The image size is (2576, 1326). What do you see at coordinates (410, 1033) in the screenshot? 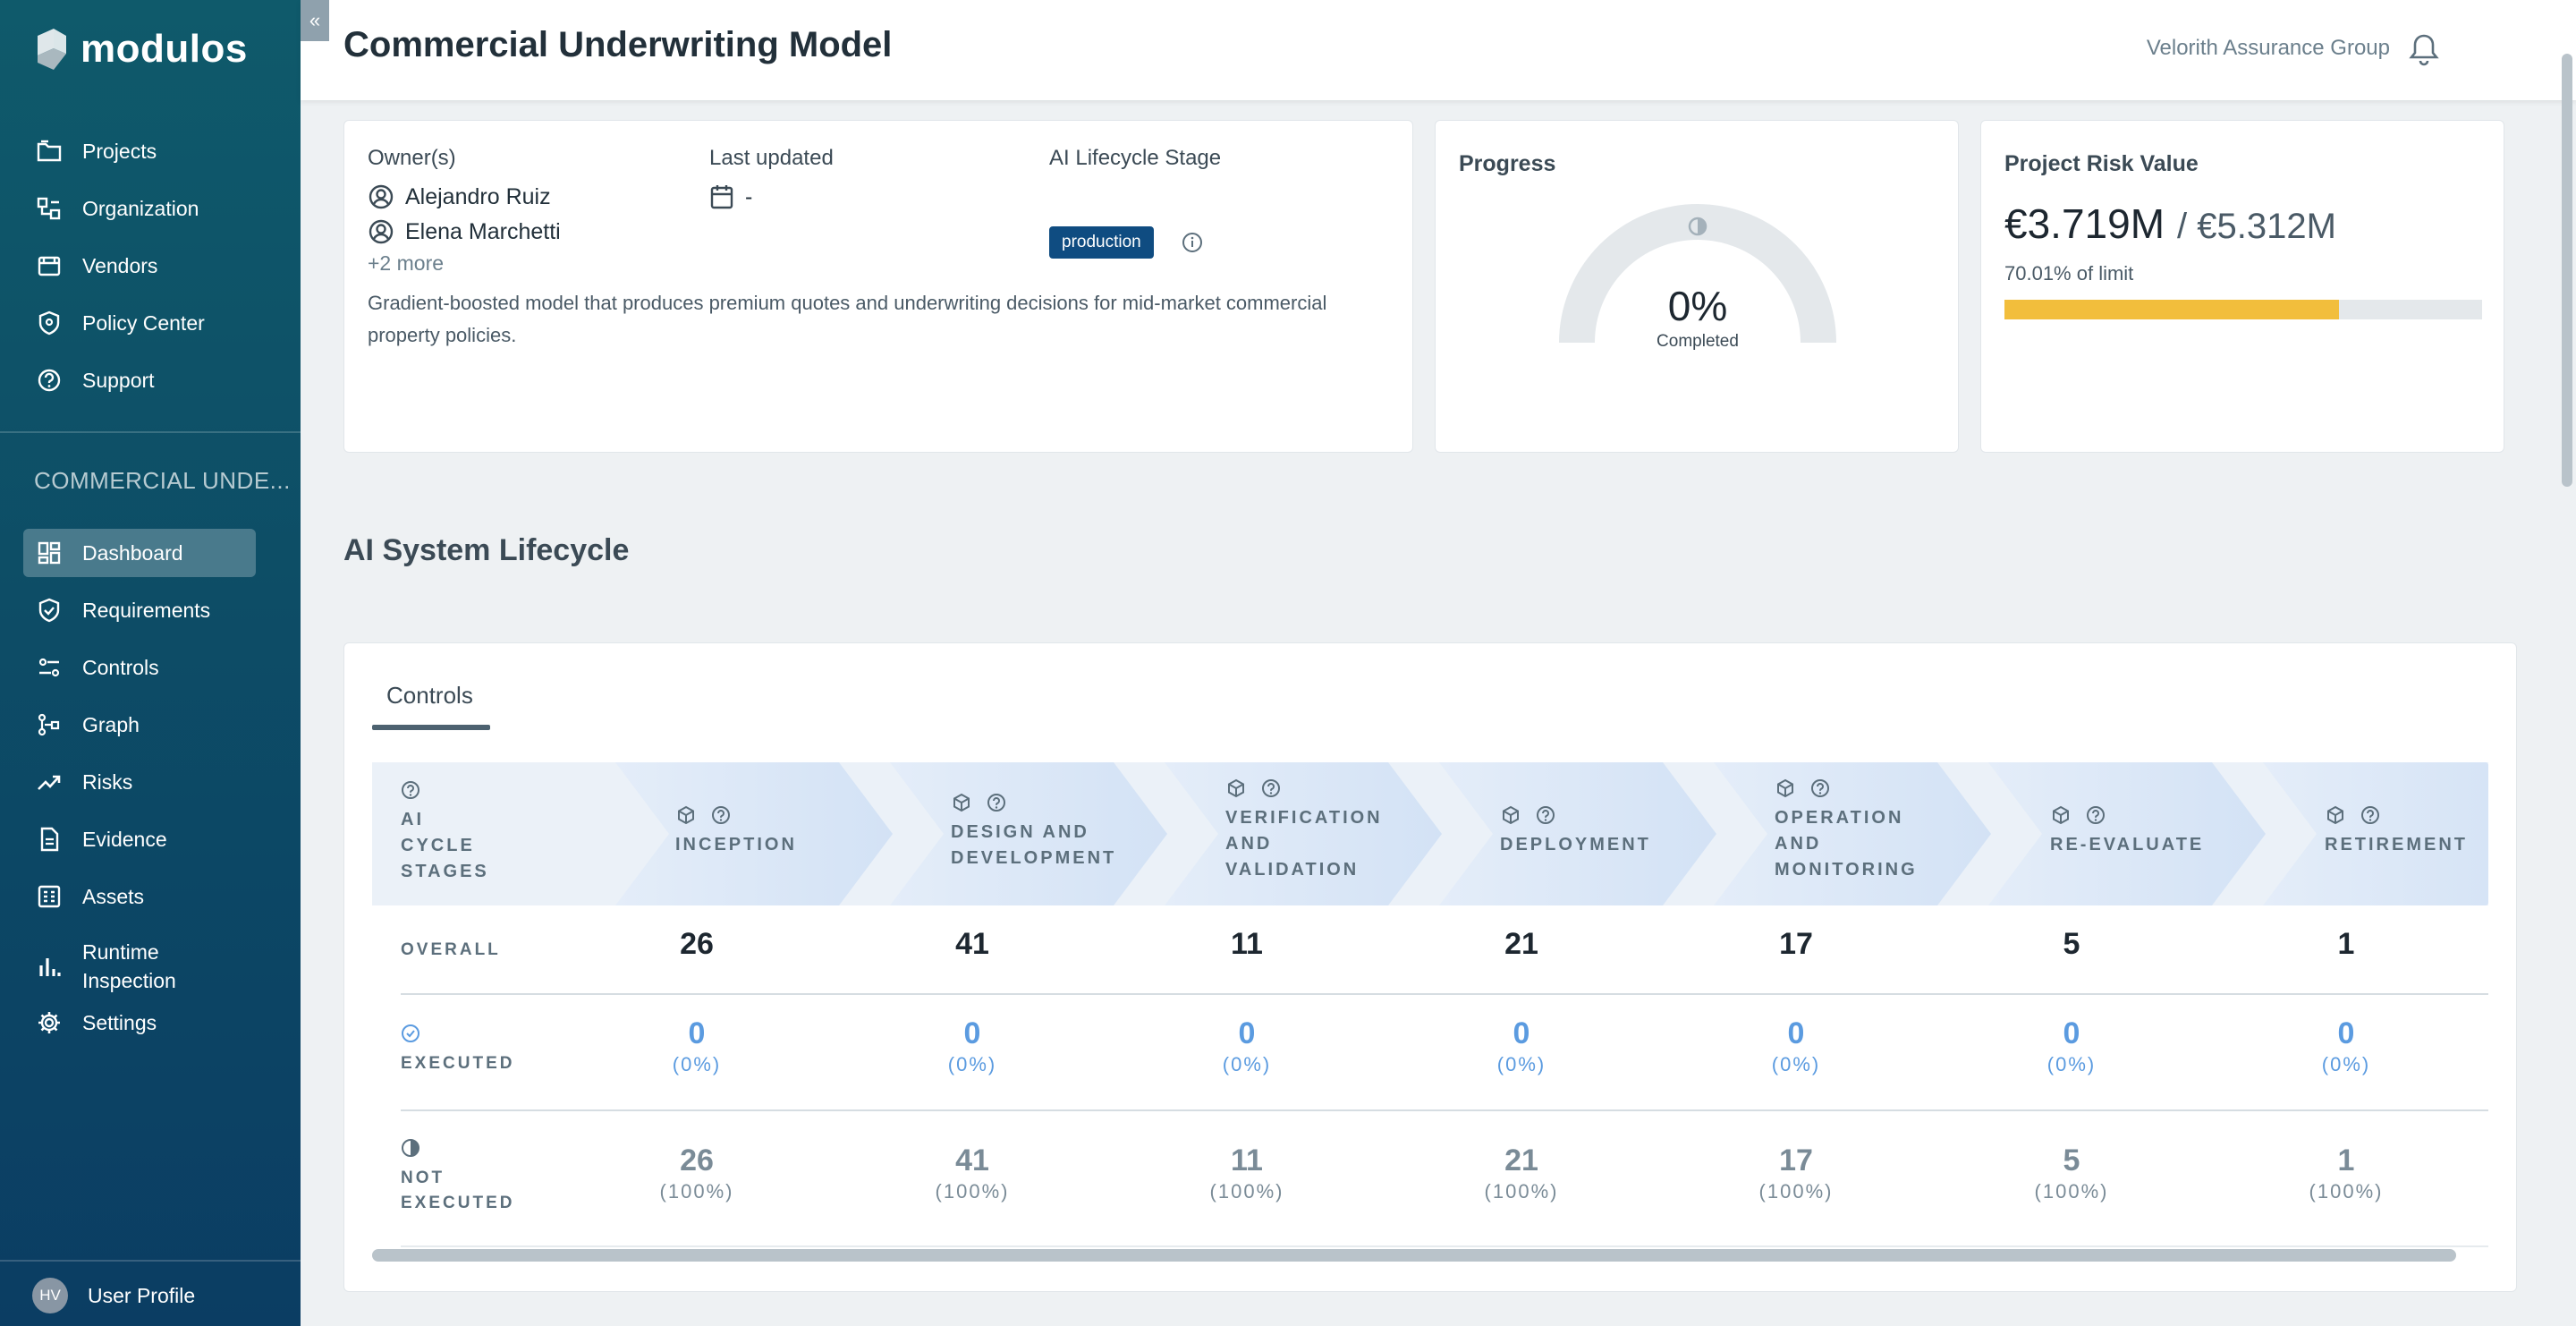
I see `check-circle-icon` at bounding box center [410, 1033].